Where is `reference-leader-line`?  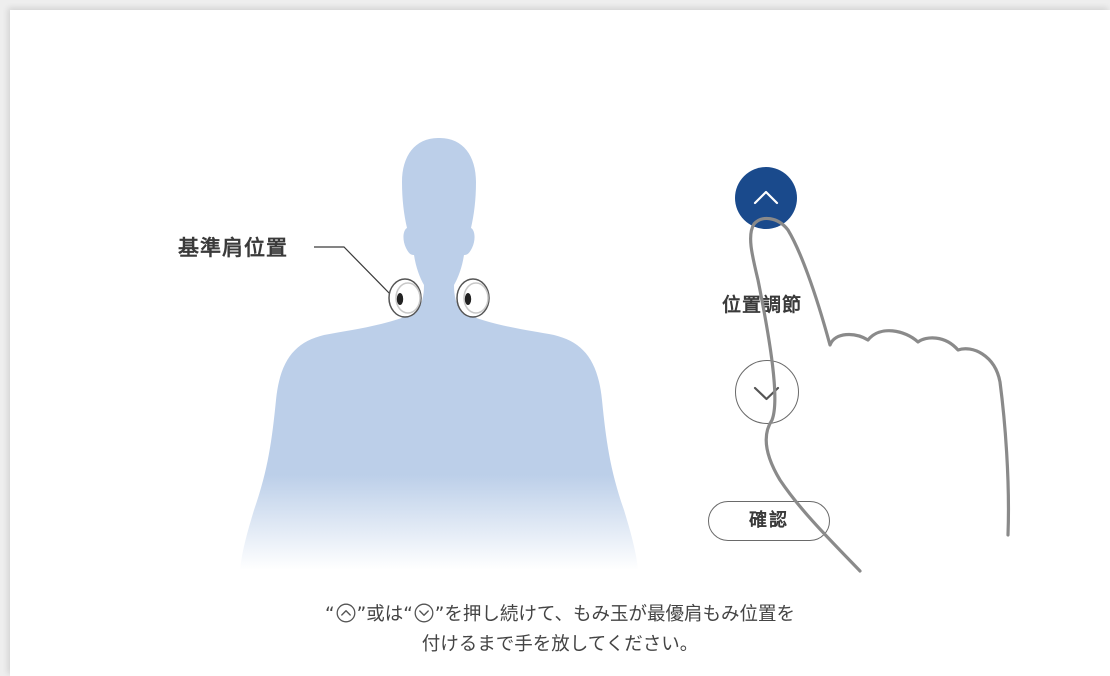 reference-leader-line is located at coordinates (354, 272).